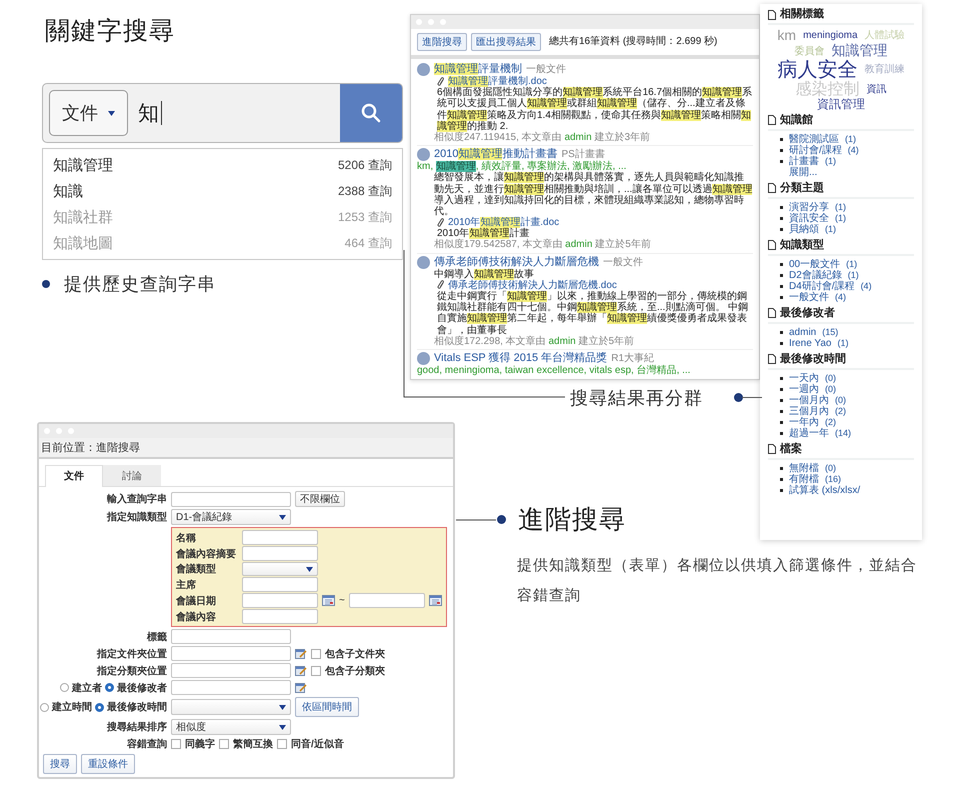 This screenshot has width=959, height=800. Describe the element at coordinates (108, 764) in the screenshot. I see `form-button: 重設條件` at that location.